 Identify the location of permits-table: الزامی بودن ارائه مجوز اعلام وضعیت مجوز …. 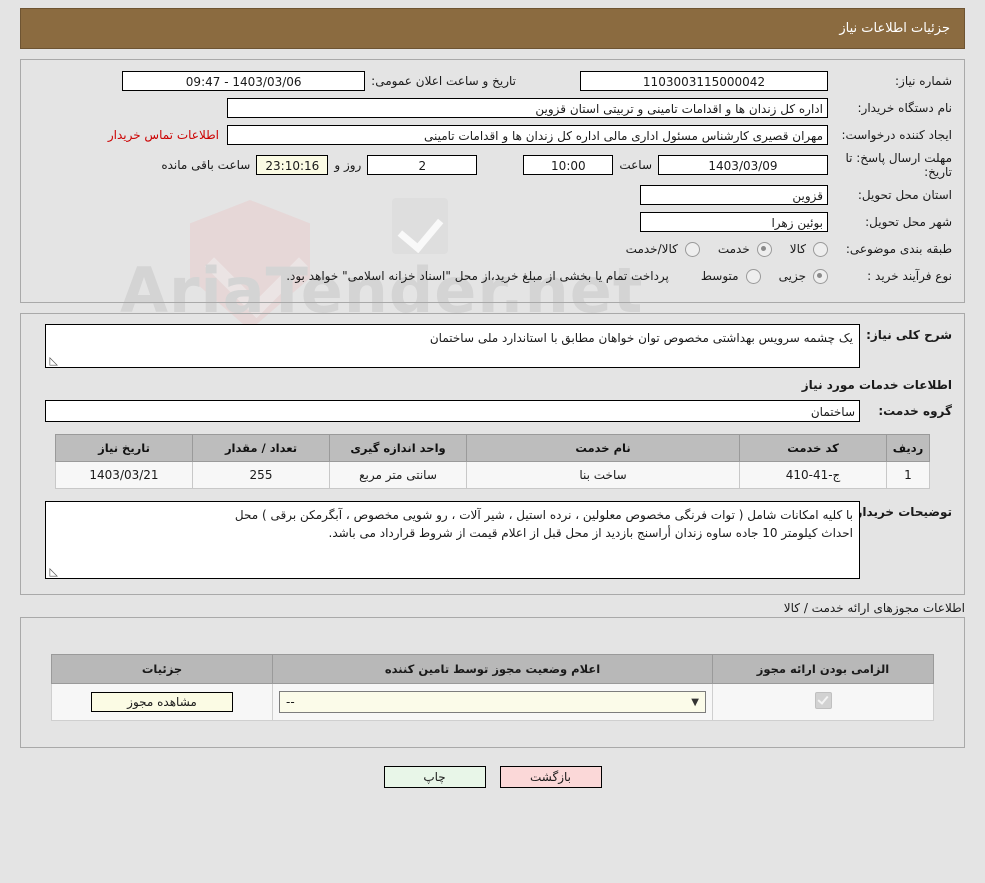
(492, 687).